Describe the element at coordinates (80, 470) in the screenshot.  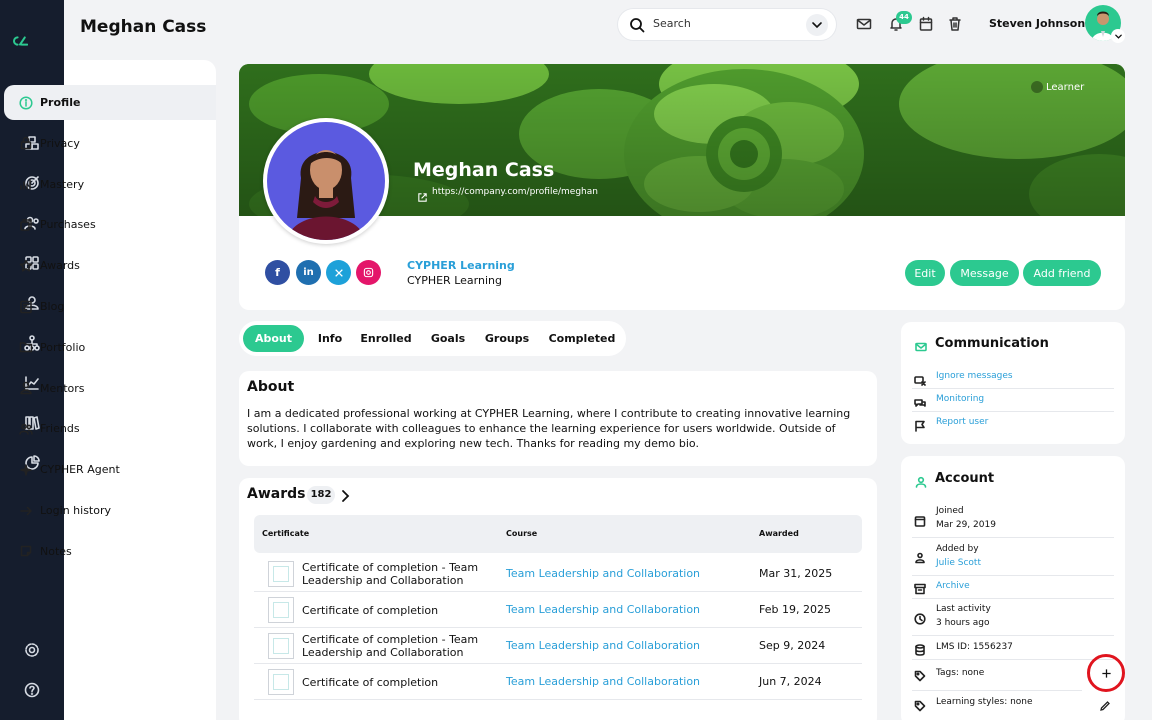
I see `submenu-item-label: CYPHER Agent` at that location.